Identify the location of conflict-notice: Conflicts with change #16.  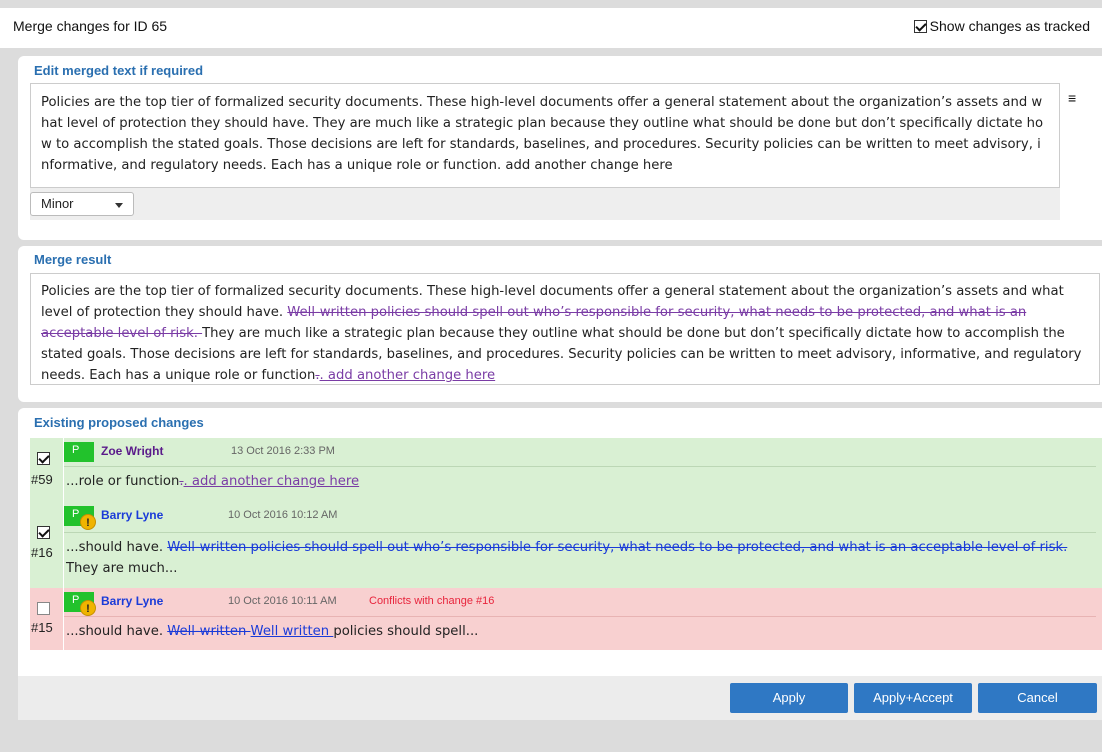
(432, 601).